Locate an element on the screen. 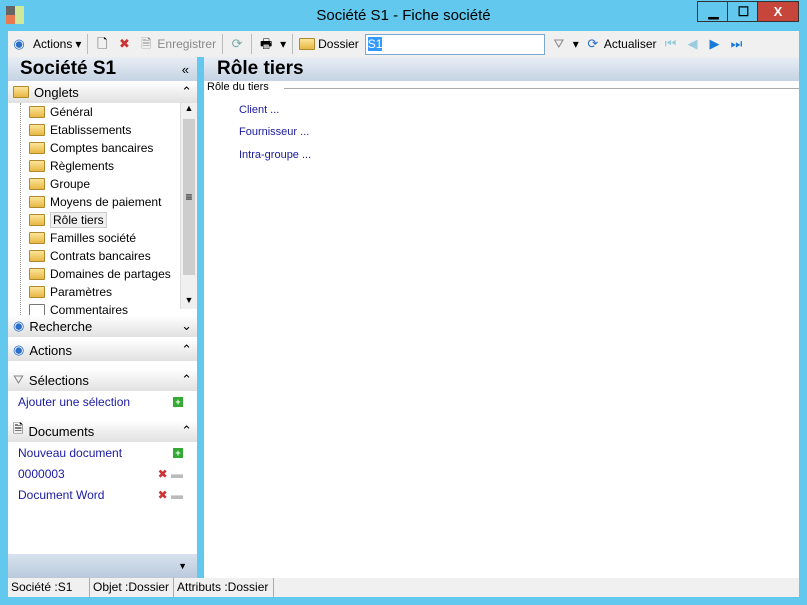 The image size is (807, 605). print-icon: 🖶 is located at coordinates (266, 44).